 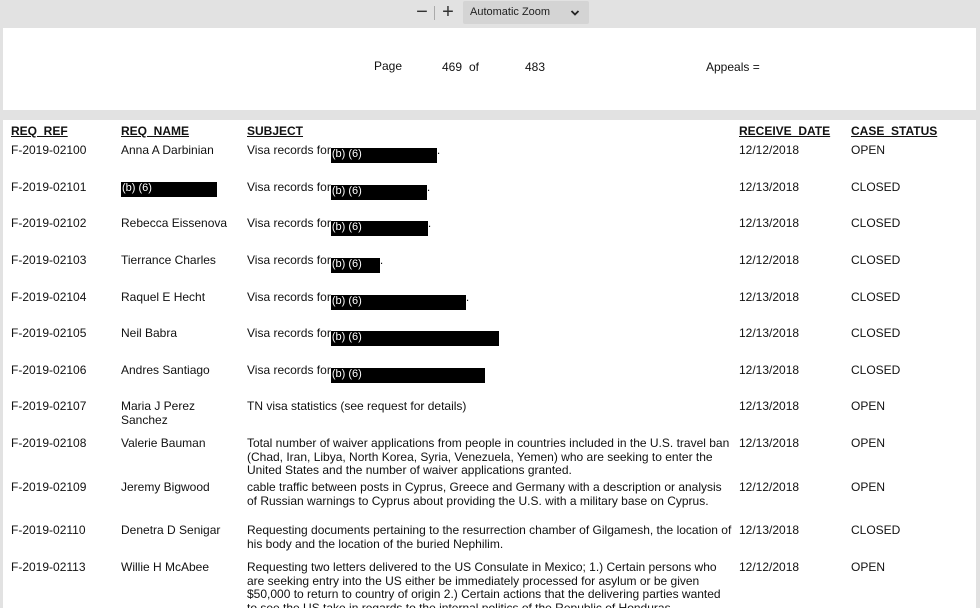 I want to click on req-name: Tierrance Charles, so click(x=168, y=260).